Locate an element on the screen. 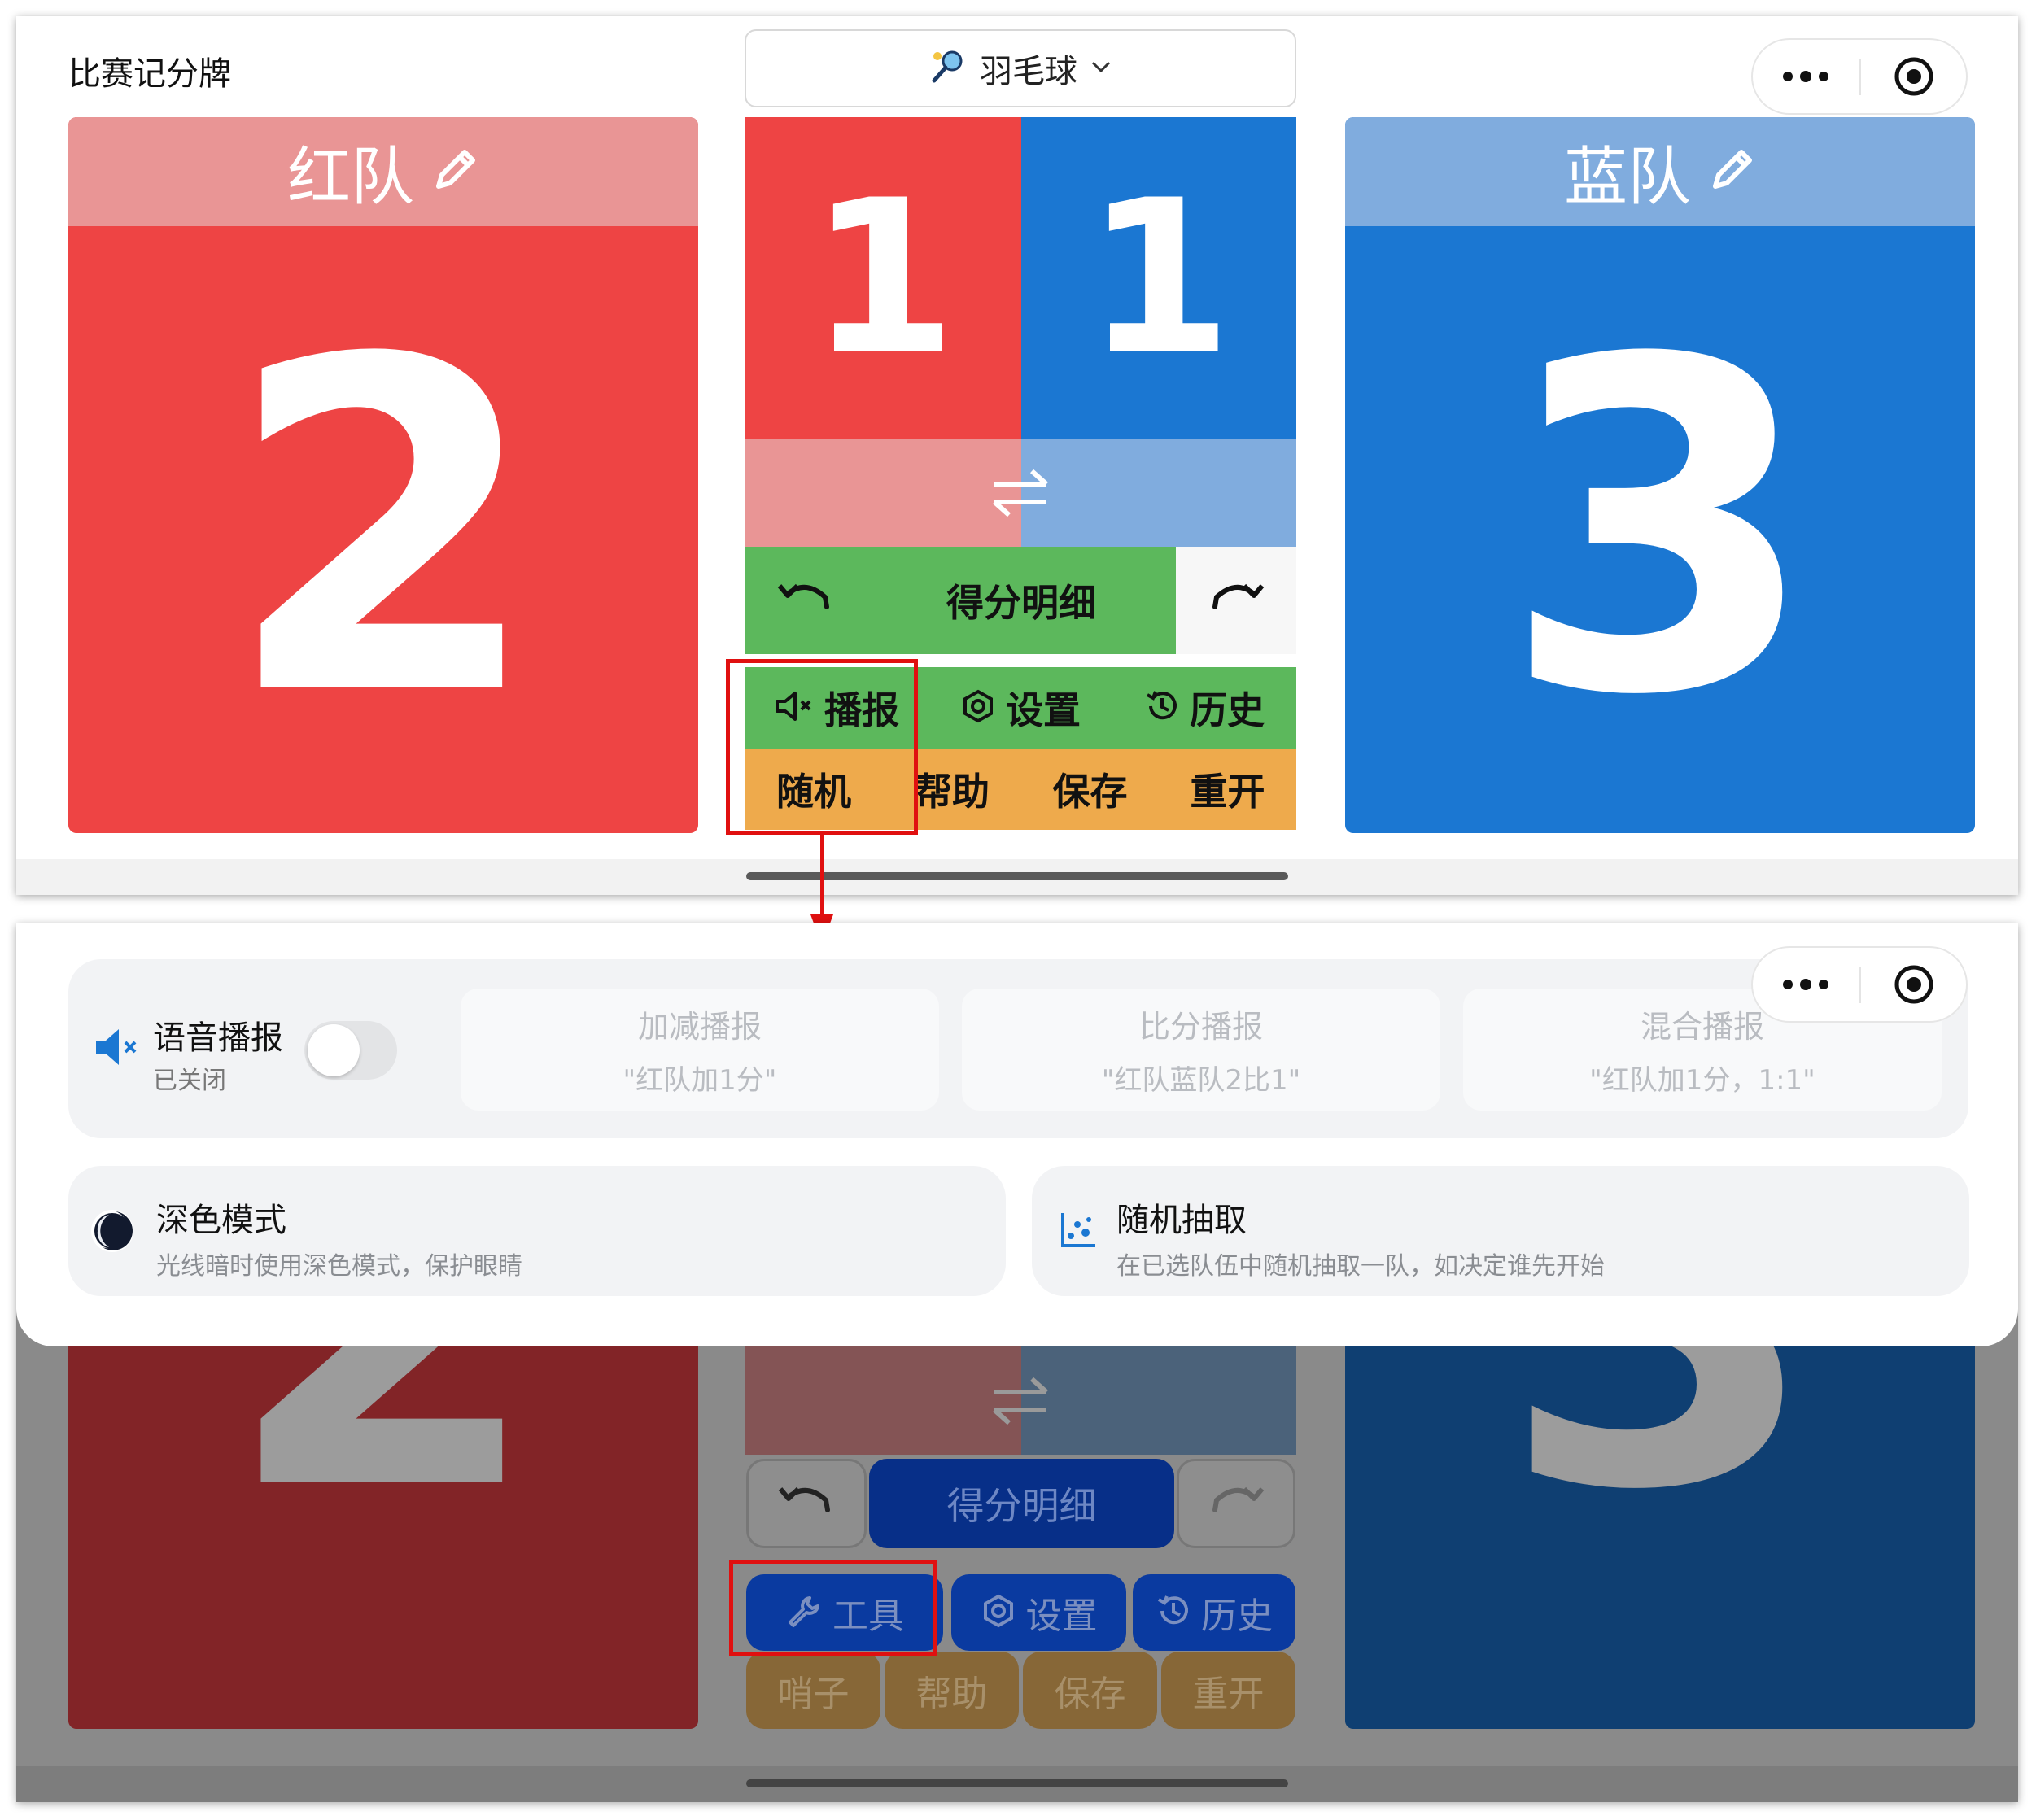 The height and width of the screenshot is (1820, 2036). dim-undo-button is located at coordinates (806, 1503).